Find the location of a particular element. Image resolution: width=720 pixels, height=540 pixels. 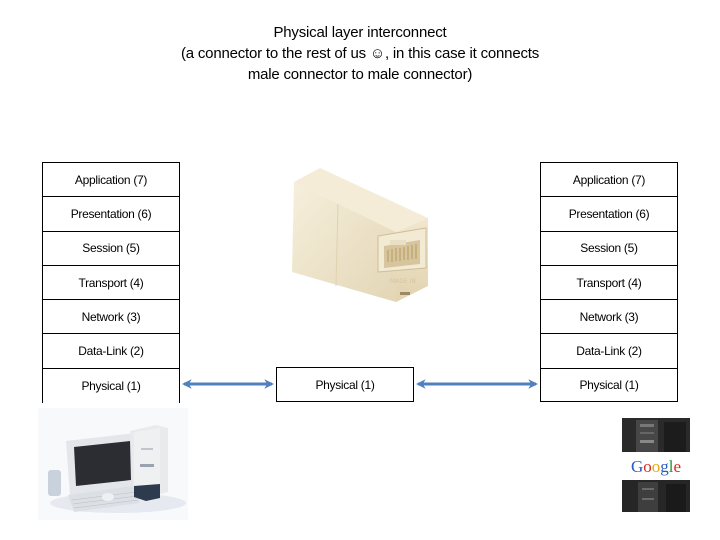

right-layer-transport: Transport (4) is located at coordinates (609, 282).